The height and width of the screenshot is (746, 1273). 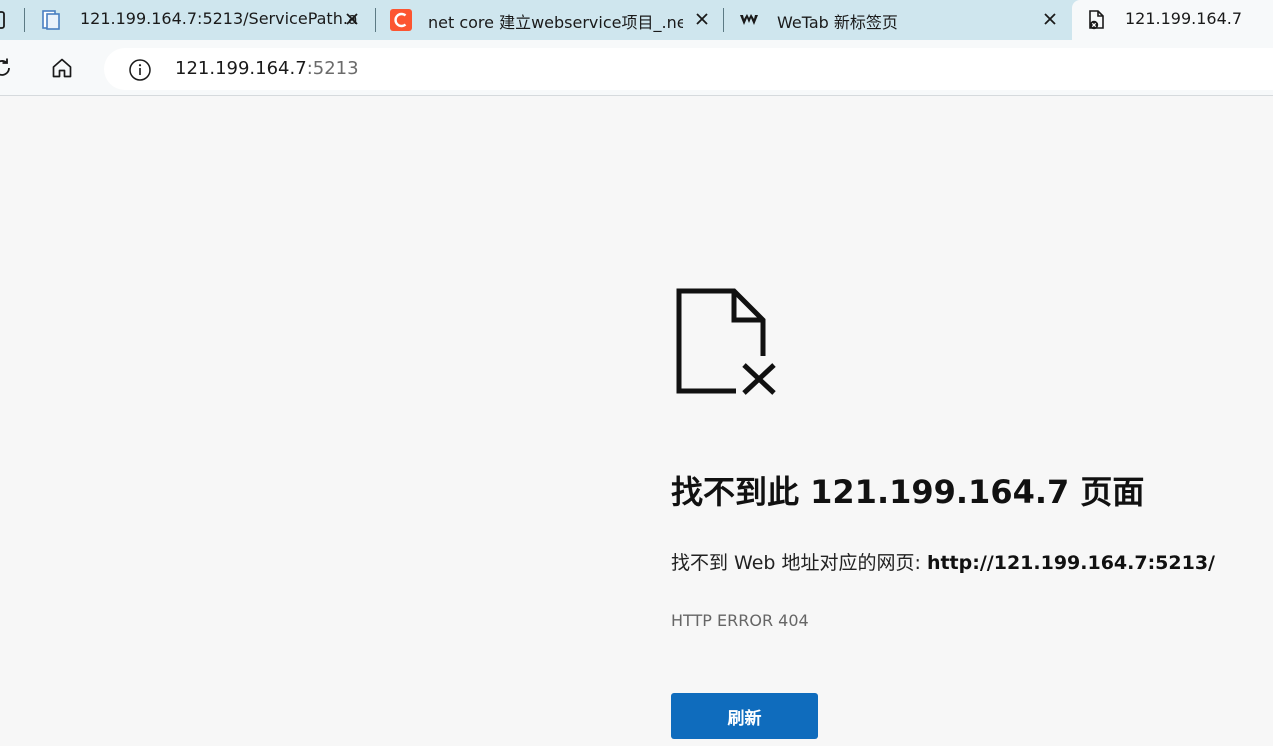 I want to click on document-pages-icon, so click(x=51, y=20).